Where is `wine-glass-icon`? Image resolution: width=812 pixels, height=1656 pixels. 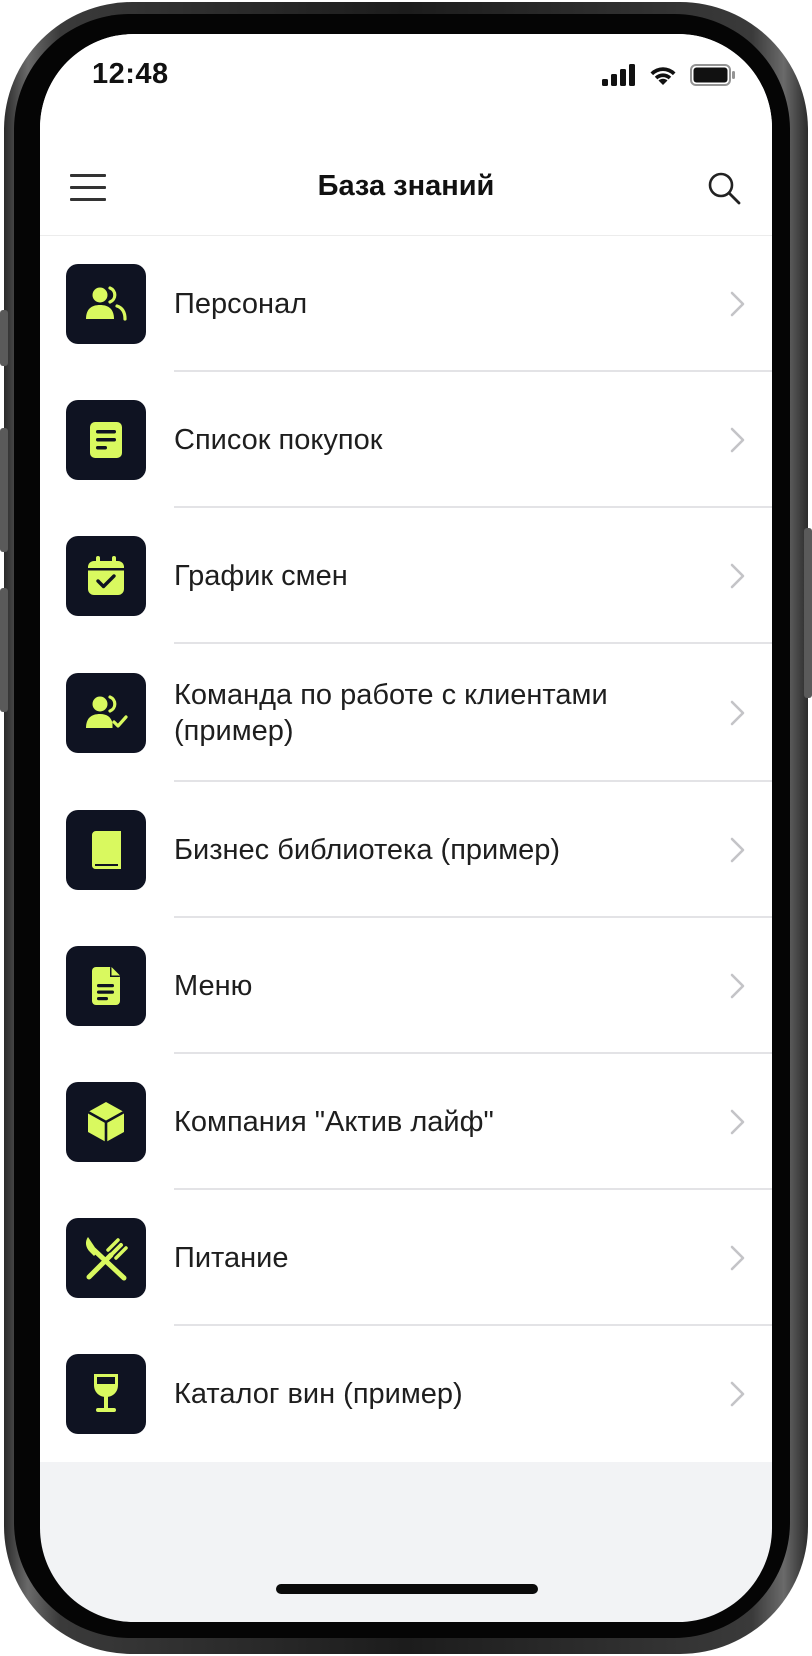
wine-glass-icon is located at coordinates (106, 1394).